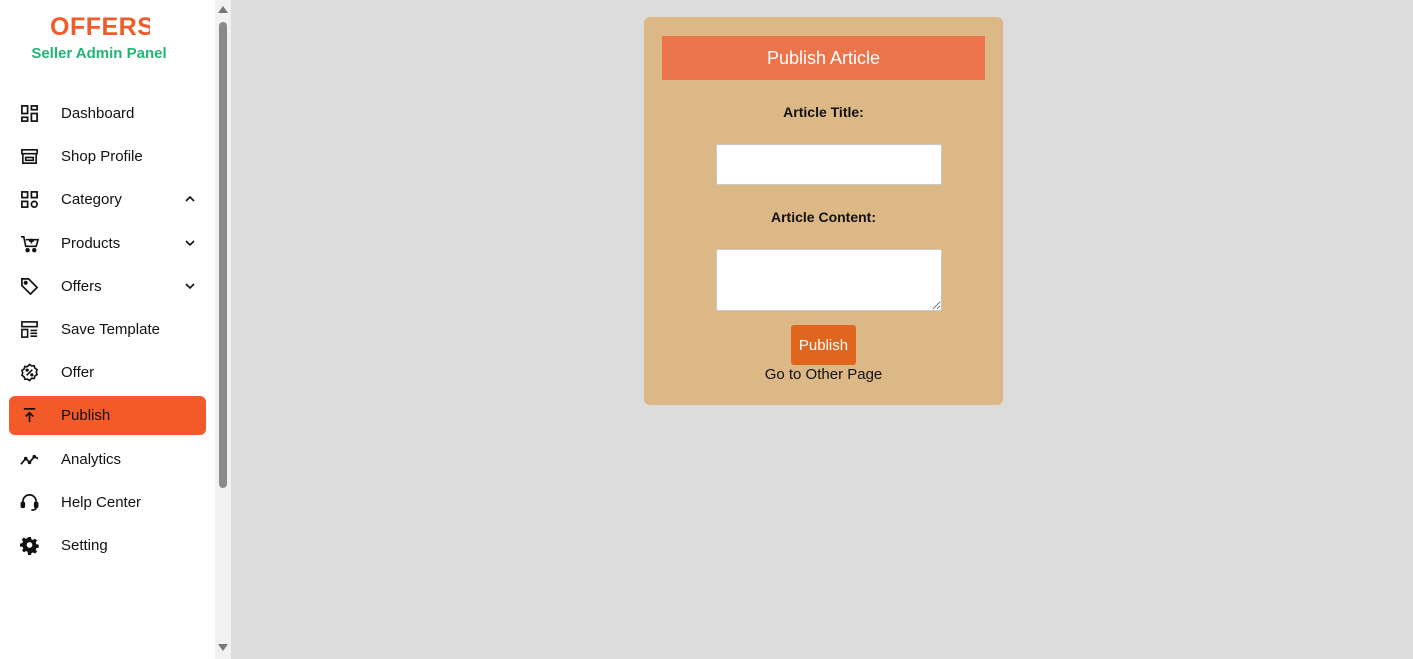  Describe the element at coordinates (101, 502) in the screenshot. I see `sidebar-item-label: Help Center` at that location.